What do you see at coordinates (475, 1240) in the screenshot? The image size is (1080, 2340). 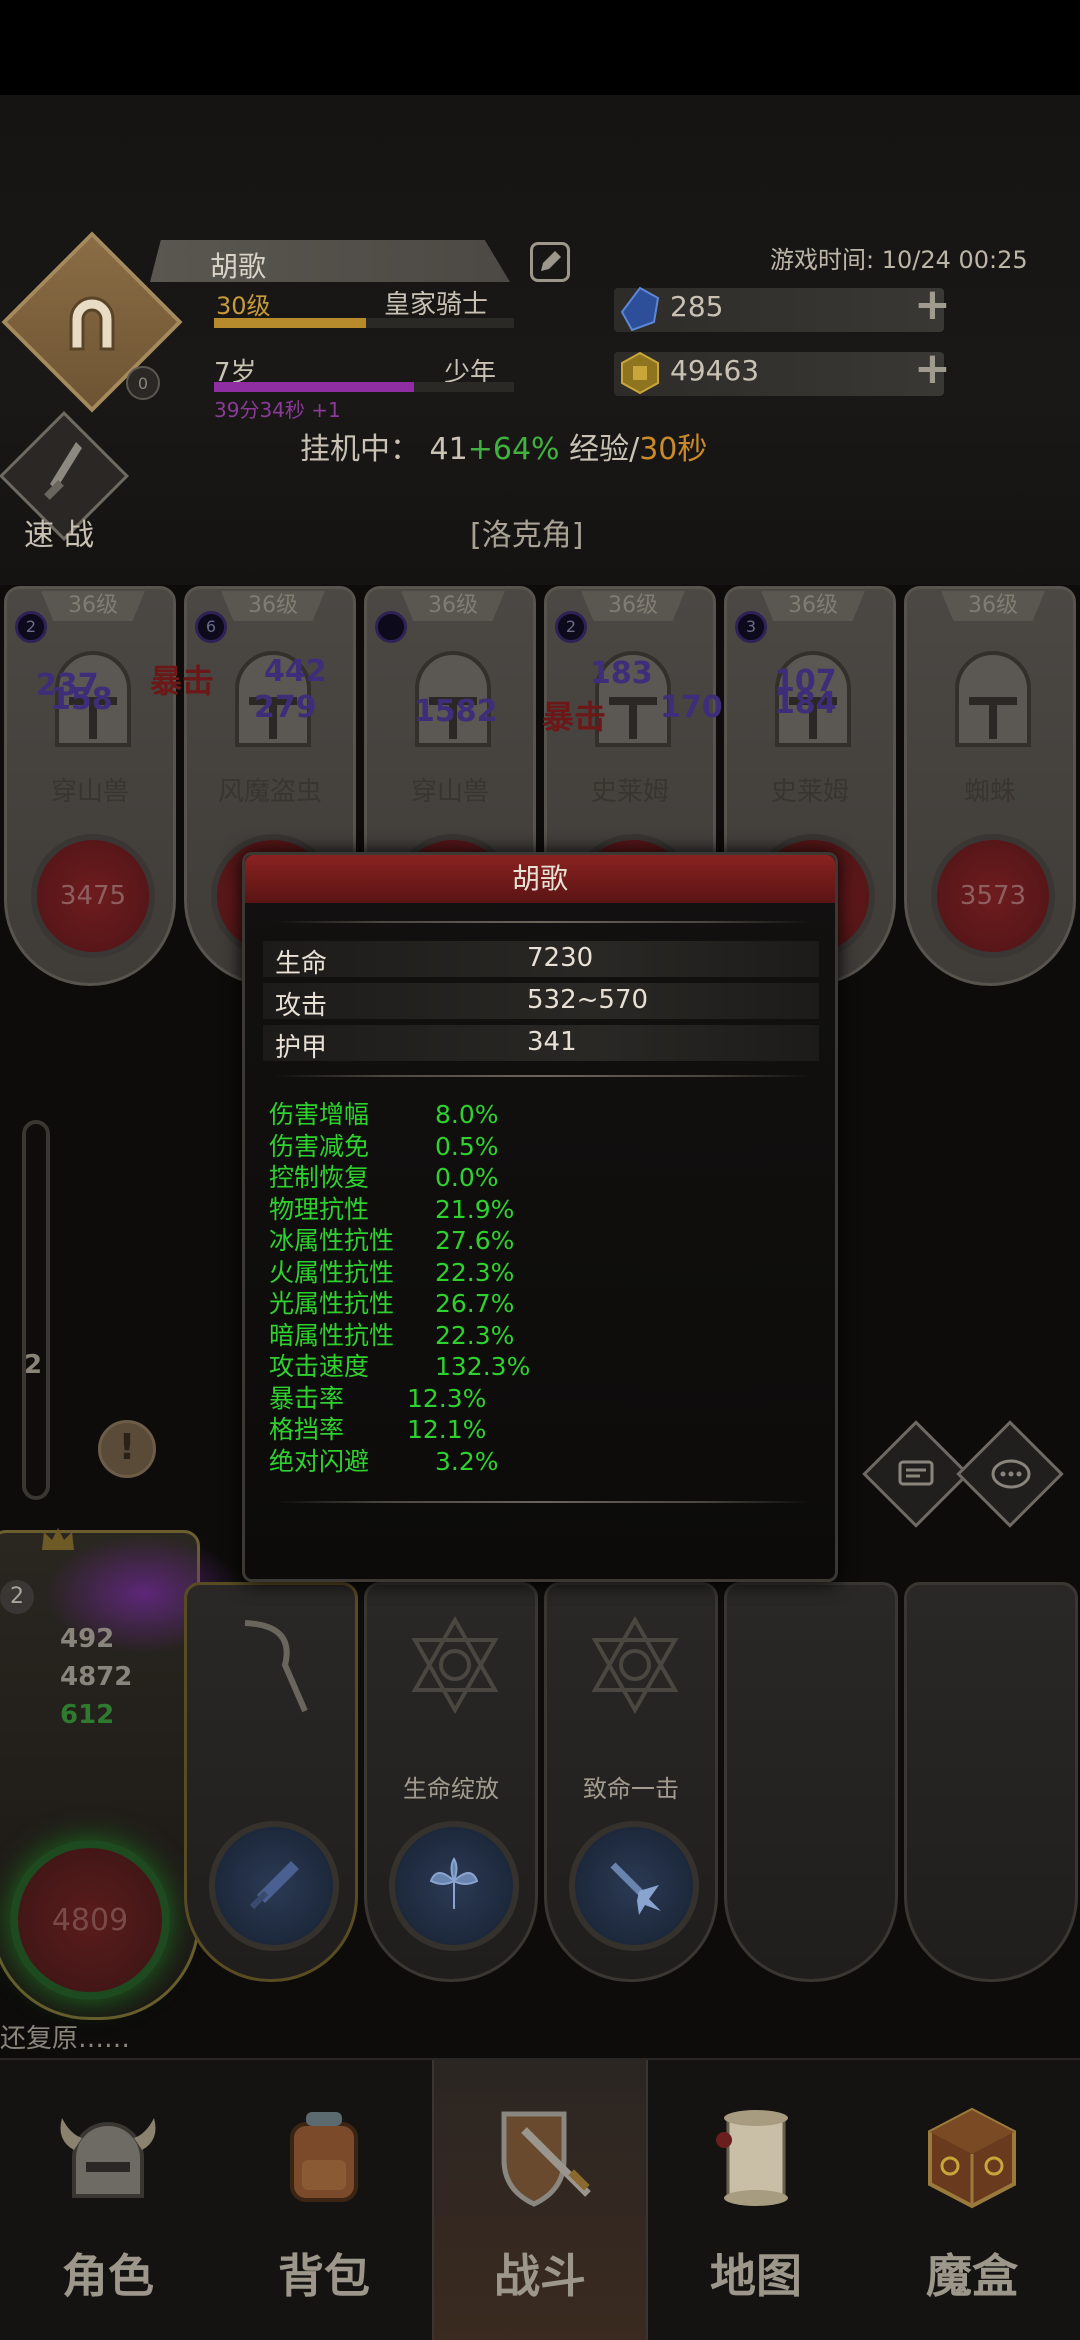 I see `sub-stat-value: 27.6%` at bounding box center [475, 1240].